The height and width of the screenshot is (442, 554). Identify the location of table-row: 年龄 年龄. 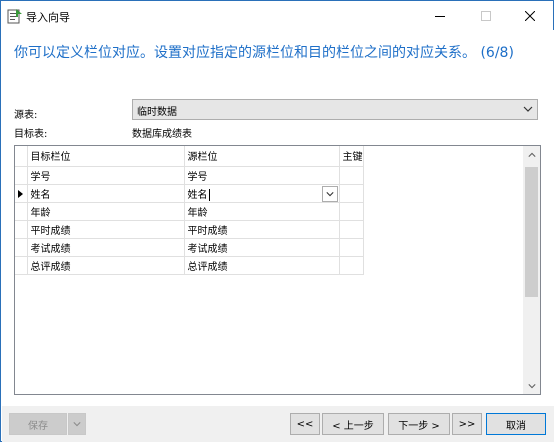
(189, 211).